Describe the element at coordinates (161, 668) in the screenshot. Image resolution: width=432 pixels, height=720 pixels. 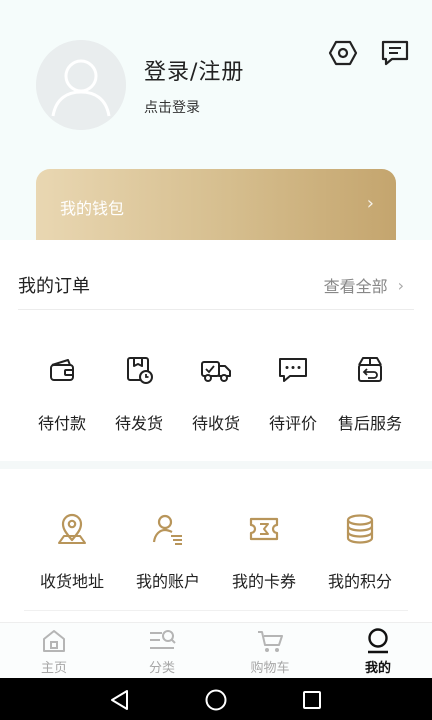
I see `tab-label: 分类` at that location.